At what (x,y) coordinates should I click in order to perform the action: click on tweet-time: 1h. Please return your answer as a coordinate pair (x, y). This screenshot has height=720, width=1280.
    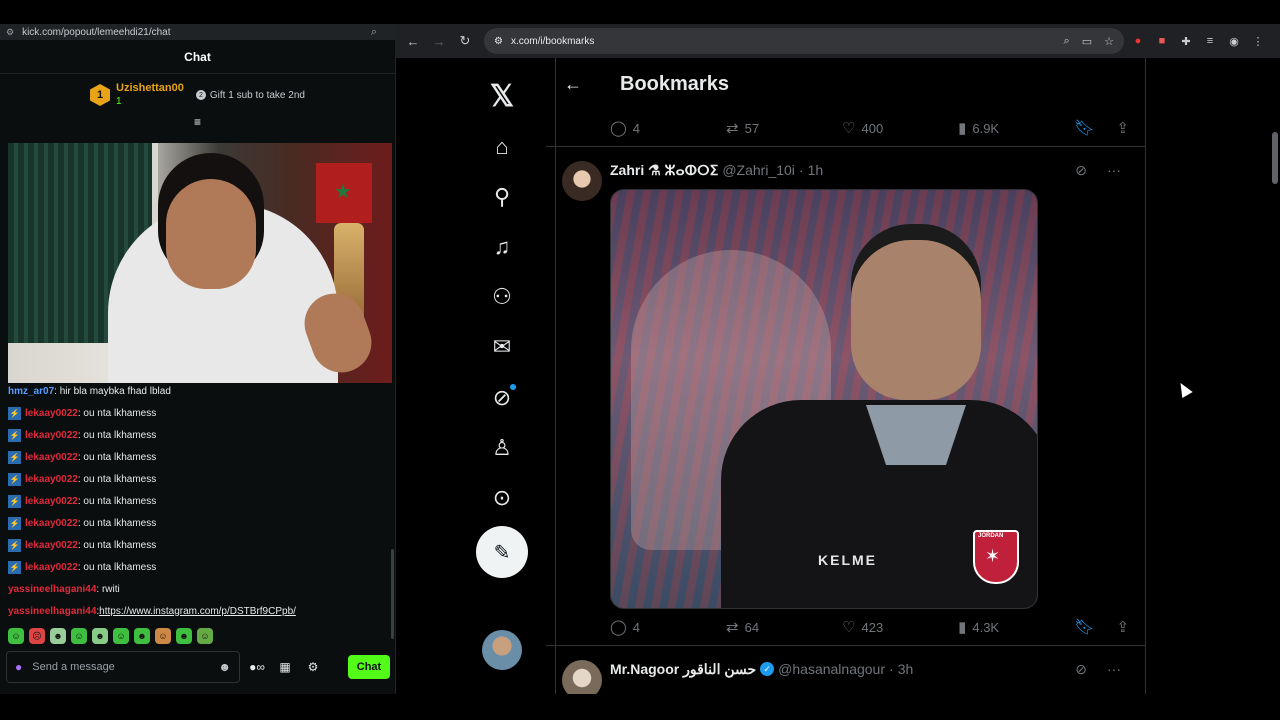
    Looking at the image, I should click on (816, 170).